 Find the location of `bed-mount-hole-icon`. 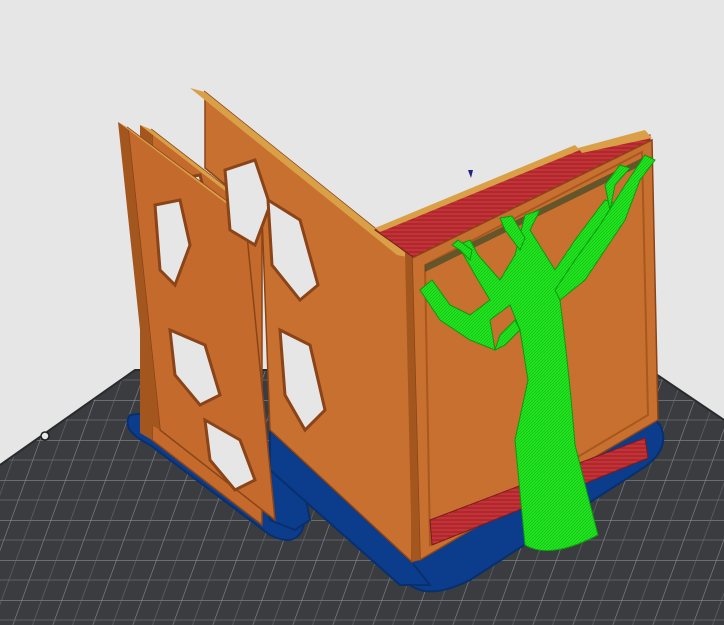

bed-mount-hole-icon is located at coordinates (45, 436).